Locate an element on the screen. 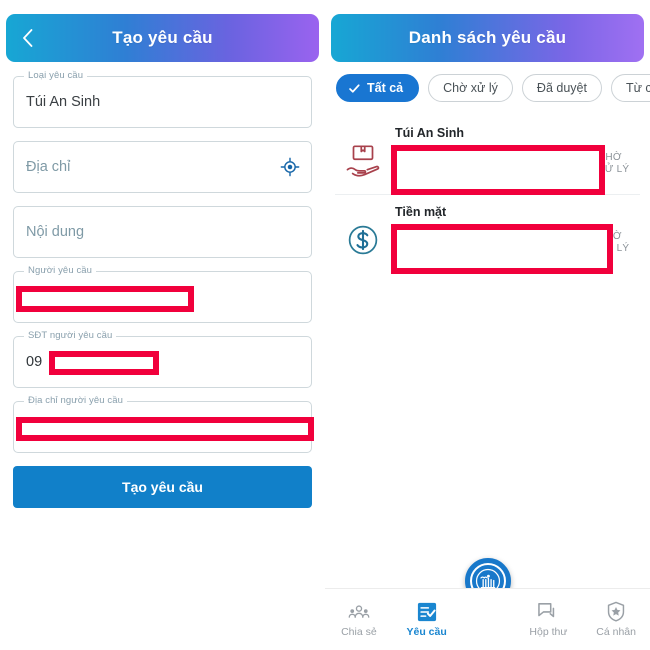 The width and height of the screenshot is (650, 650). request-item-title: Tiền mặt is located at coordinates (421, 212).